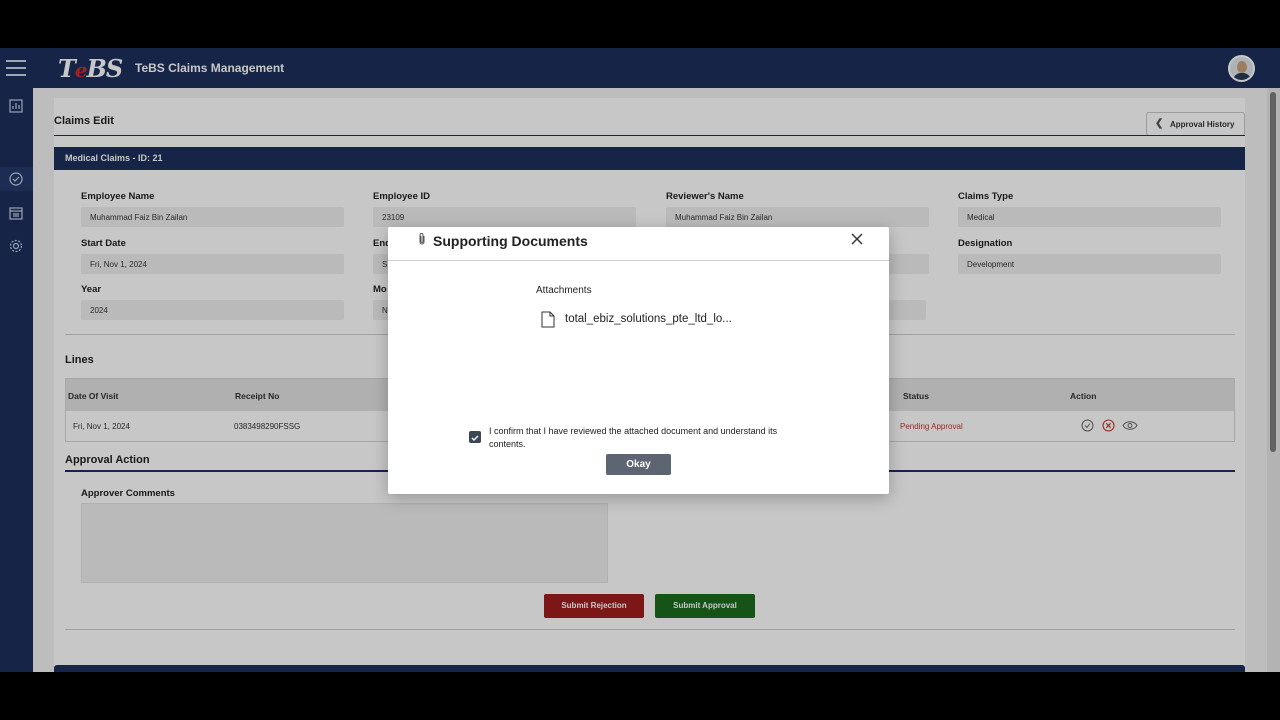 This screenshot has height=720, width=1280. What do you see at coordinates (640, 24) in the screenshot?
I see `letterbox-top` at bounding box center [640, 24].